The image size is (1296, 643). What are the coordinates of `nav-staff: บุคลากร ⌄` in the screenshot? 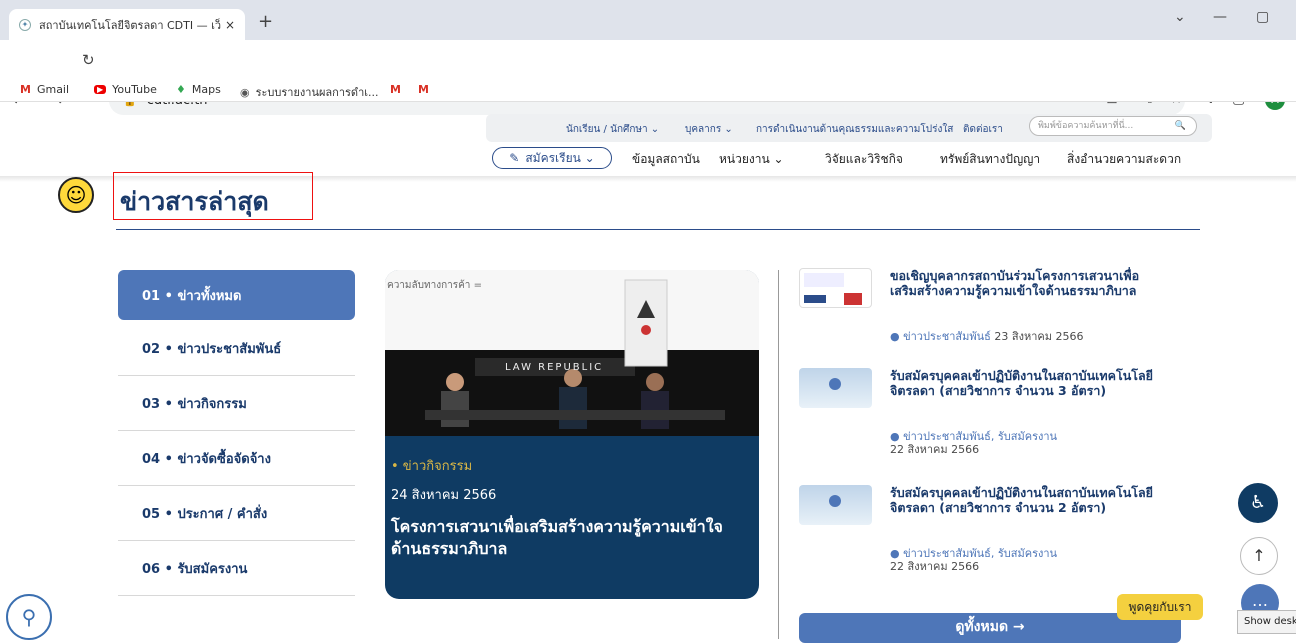 It's located at (709, 129).